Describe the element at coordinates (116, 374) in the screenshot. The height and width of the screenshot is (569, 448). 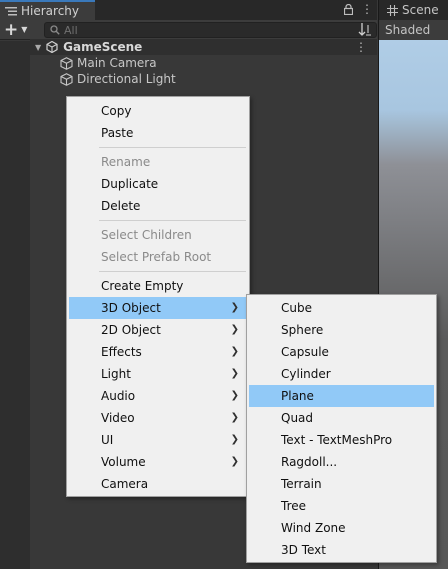
I see `menu-item-label: Light` at that location.